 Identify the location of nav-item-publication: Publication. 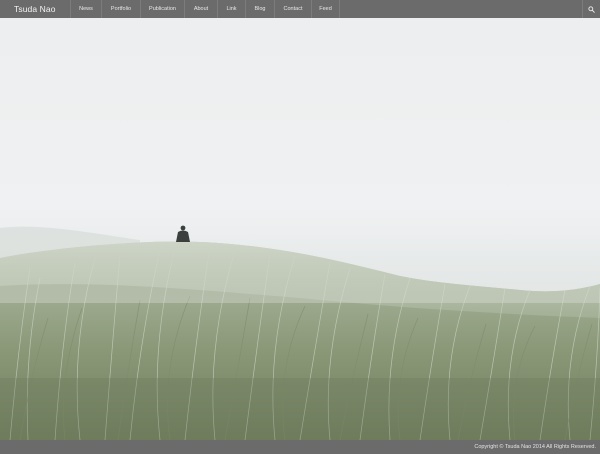
(162, 9).